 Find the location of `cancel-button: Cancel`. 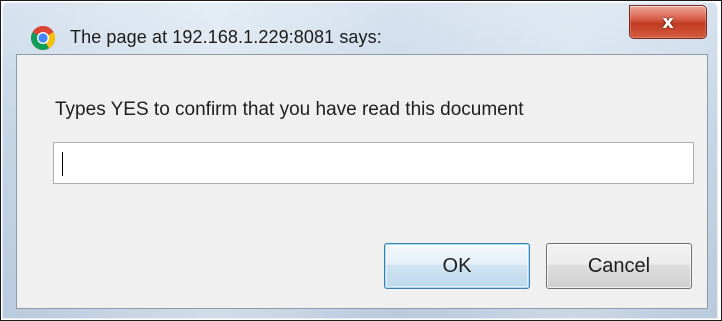

cancel-button: Cancel is located at coordinates (619, 266).